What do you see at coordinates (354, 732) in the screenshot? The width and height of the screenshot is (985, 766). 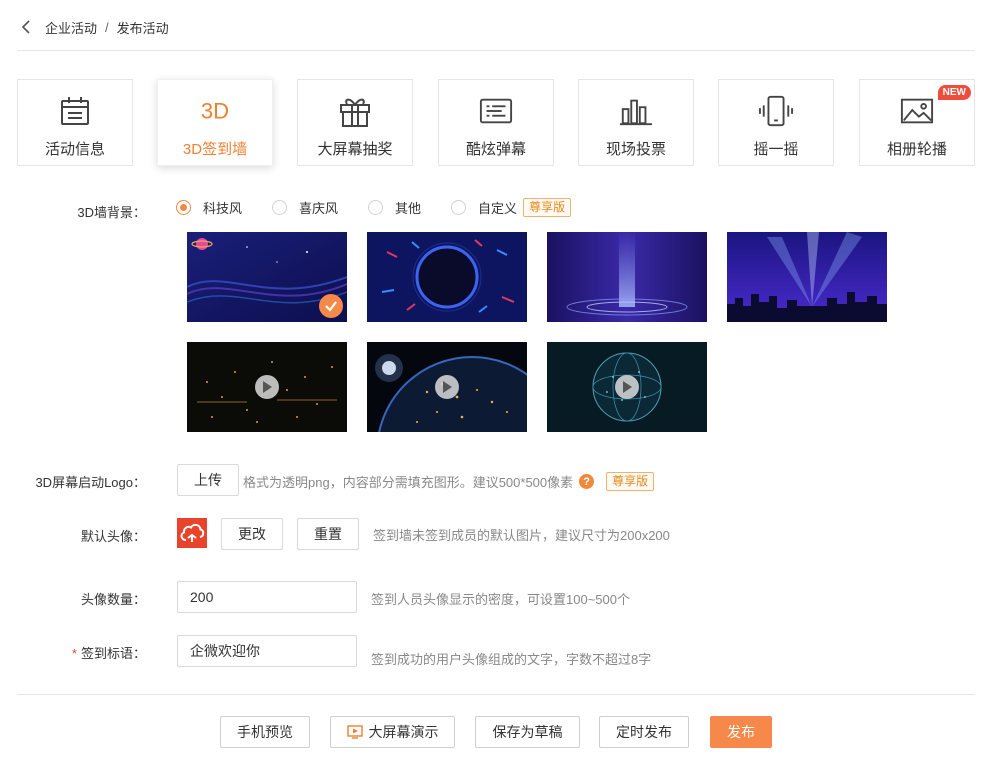 I see `screen-play-icon` at bounding box center [354, 732].